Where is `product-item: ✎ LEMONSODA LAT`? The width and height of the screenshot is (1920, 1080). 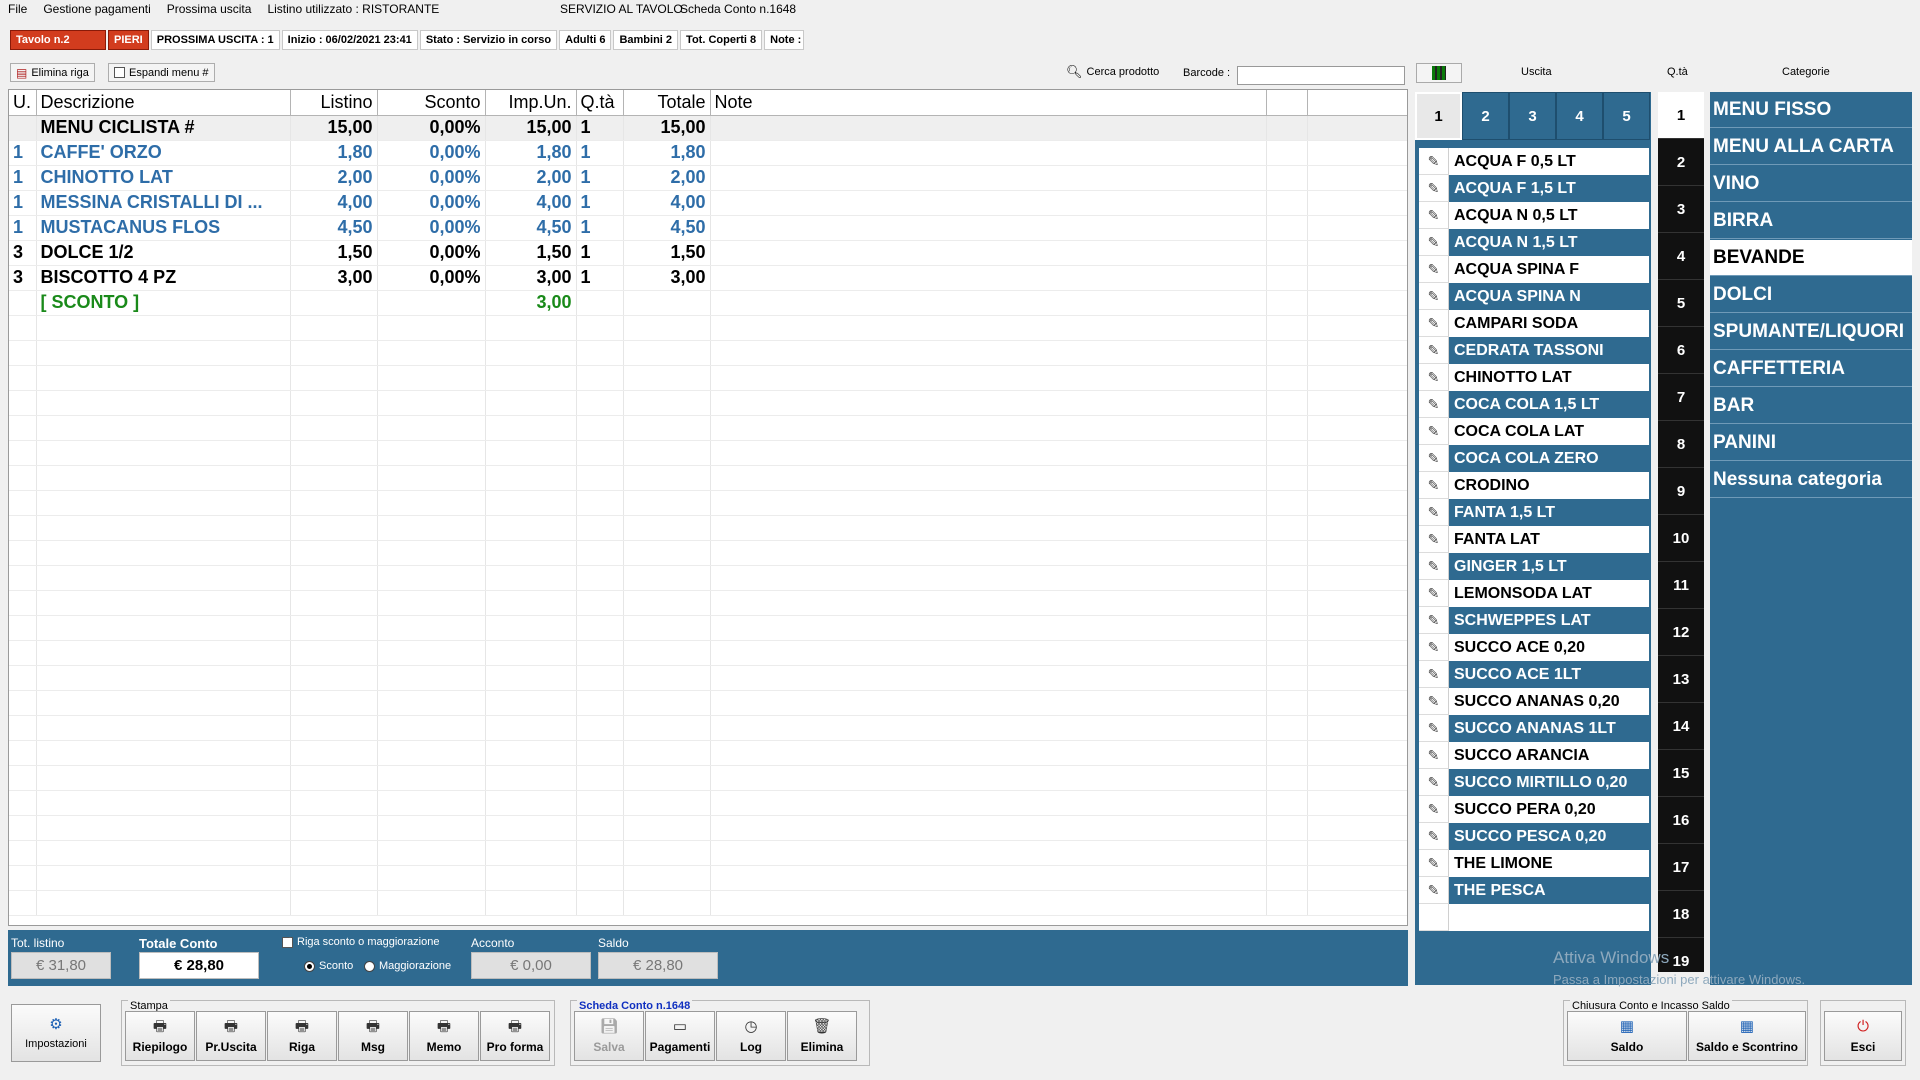
product-item: ✎ LEMONSODA LAT is located at coordinates (1534, 593).